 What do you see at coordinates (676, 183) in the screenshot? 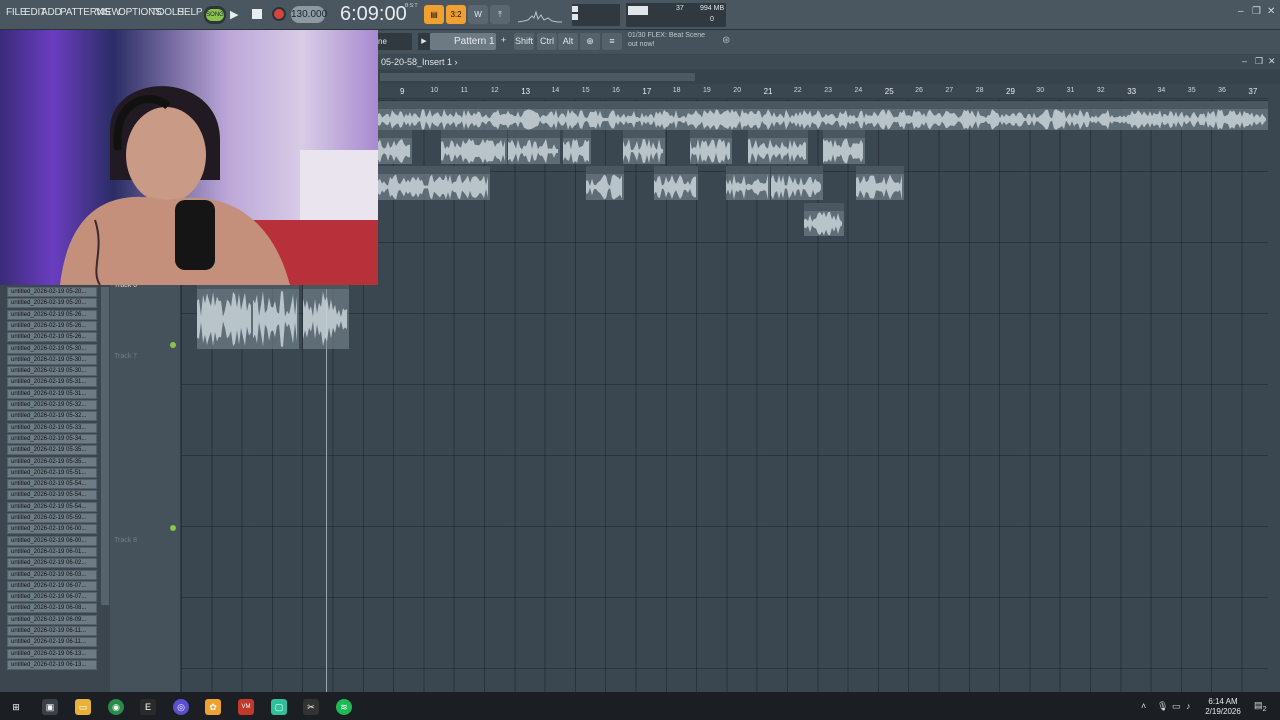
I see `audio-clip: unti...ert 1` at bounding box center [676, 183].